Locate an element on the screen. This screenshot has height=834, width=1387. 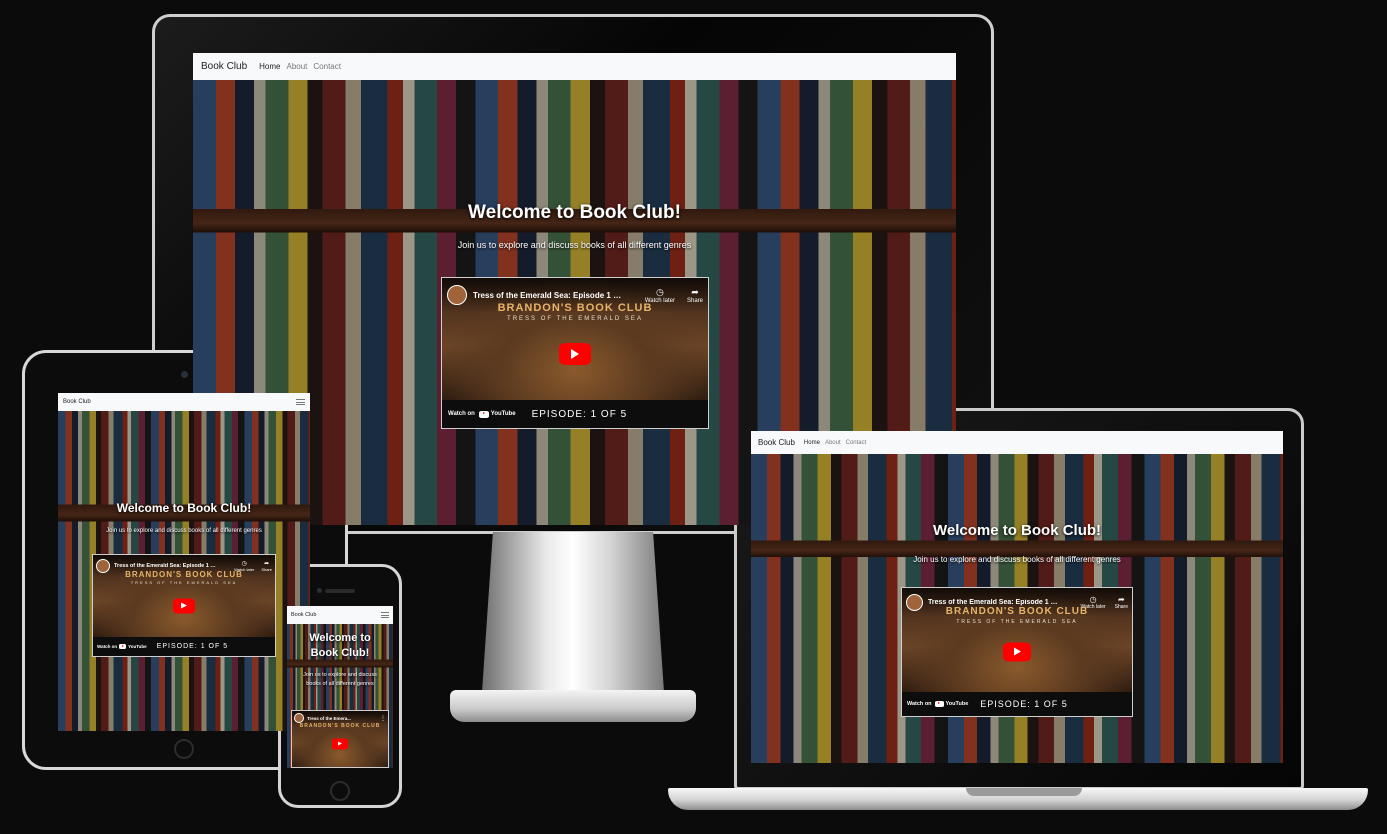
hero-subtitle-line-1: Join us to explore and discuss is located at coordinates (340, 675).